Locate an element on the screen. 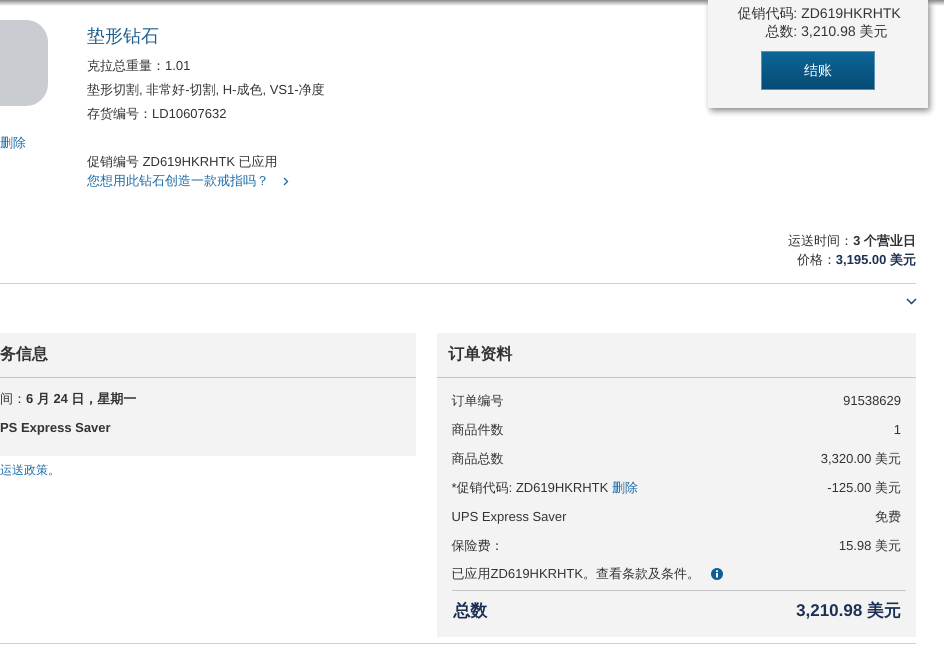  promo-terms-note: 已应用ZD619HKRHTK。查看条款及条件。 is located at coordinates (576, 574).